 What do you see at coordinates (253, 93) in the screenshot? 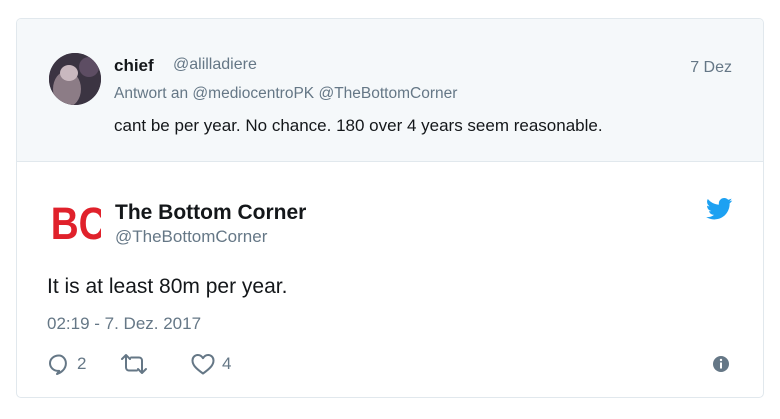
I see `reply-to-link-1: @mediocentroPK` at bounding box center [253, 93].